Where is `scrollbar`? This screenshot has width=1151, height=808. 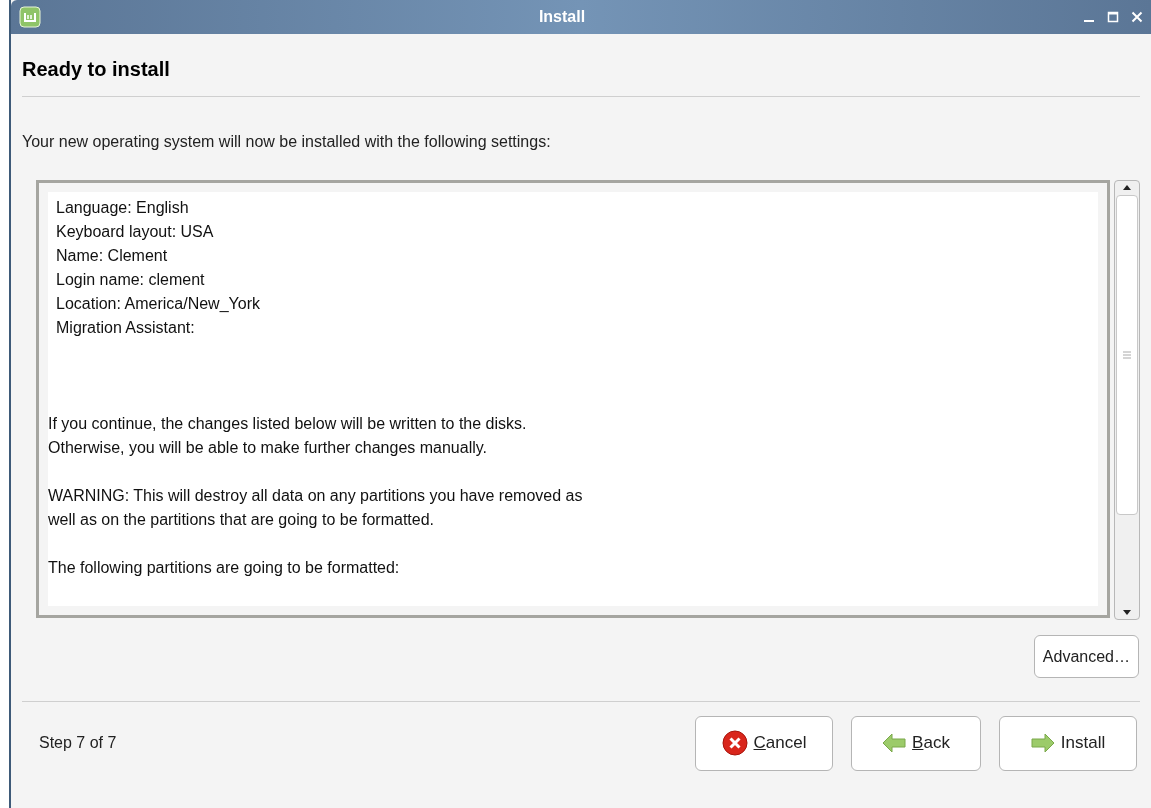
scrollbar is located at coordinates (1127, 400).